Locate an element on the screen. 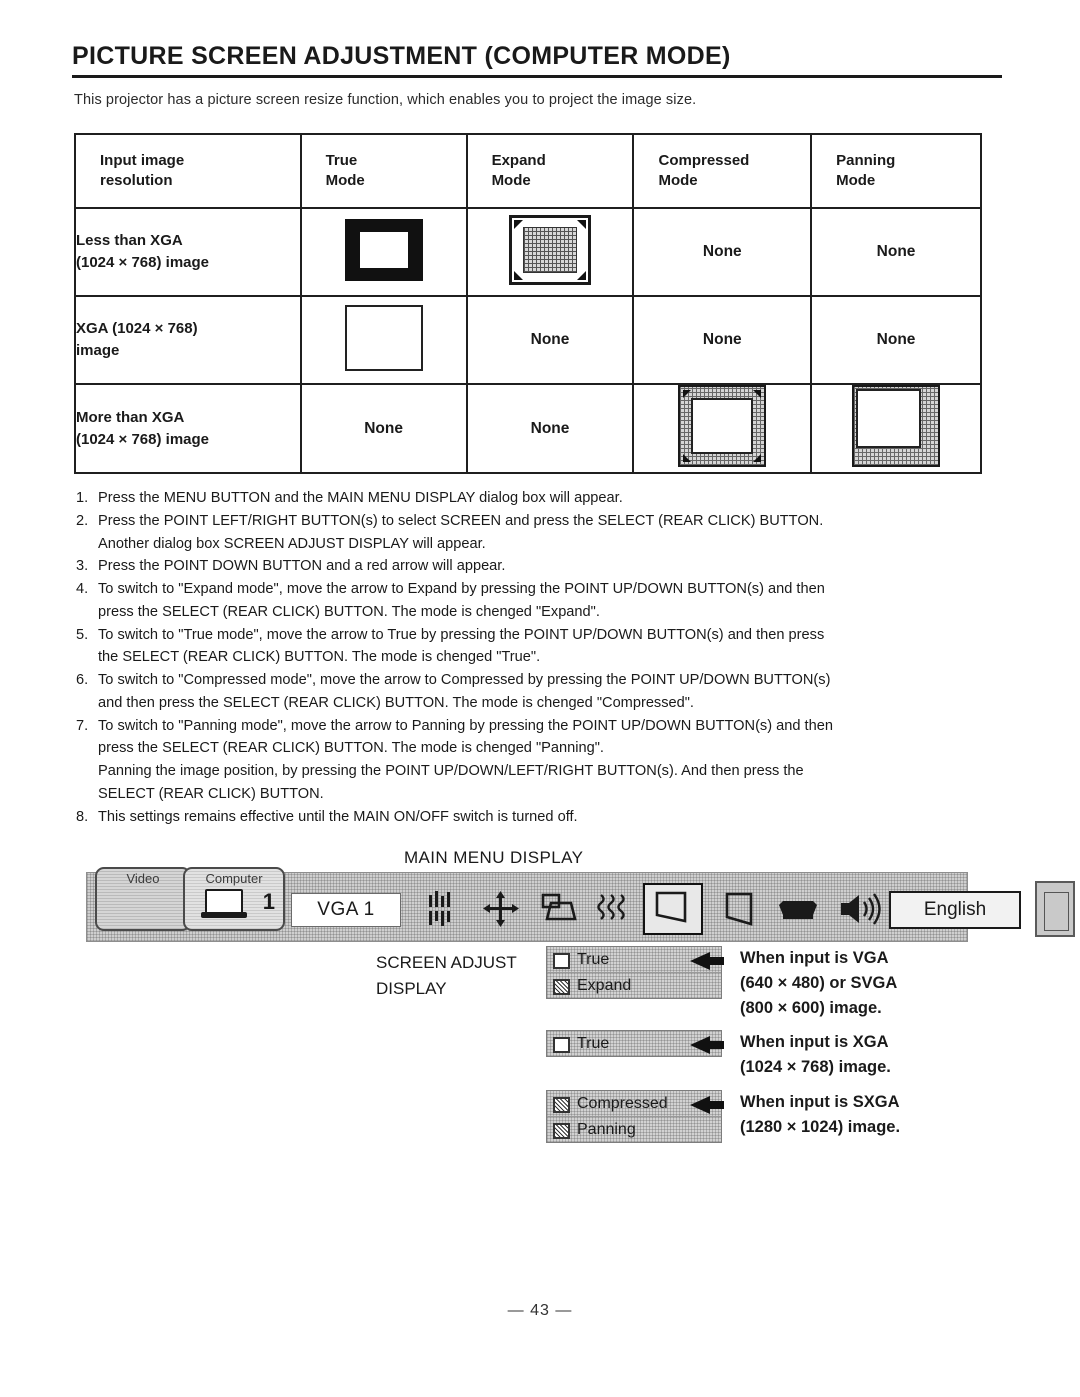 The width and height of the screenshot is (1080, 1397). cell-expand-mode-more-than-xga: None is located at coordinates (550, 428).